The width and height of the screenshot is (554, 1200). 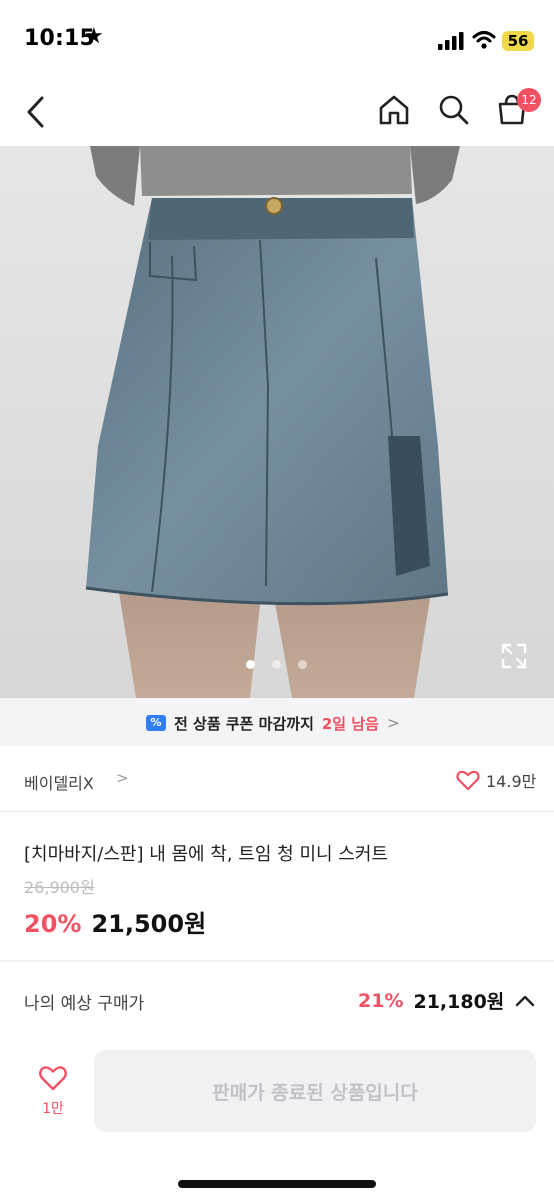 What do you see at coordinates (454, 110) in the screenshot?
I see `search-icon` at bounding box center [454, 110].